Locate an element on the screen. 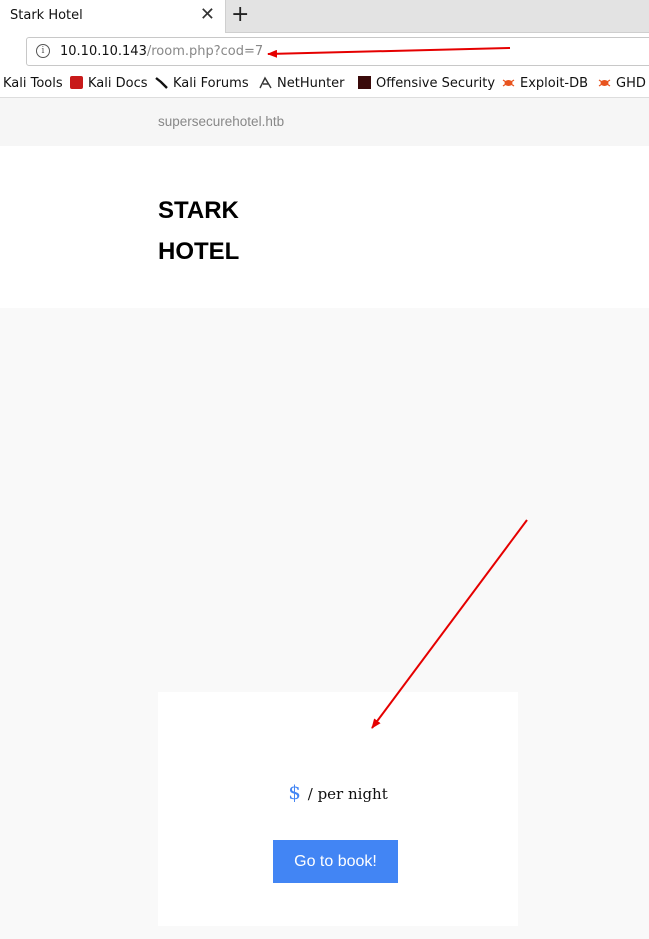 Image resolution: width=649 pixels, height=939 pixels. bookmark-kali-docs: Kali Docs is located at coordinates (109, 83).